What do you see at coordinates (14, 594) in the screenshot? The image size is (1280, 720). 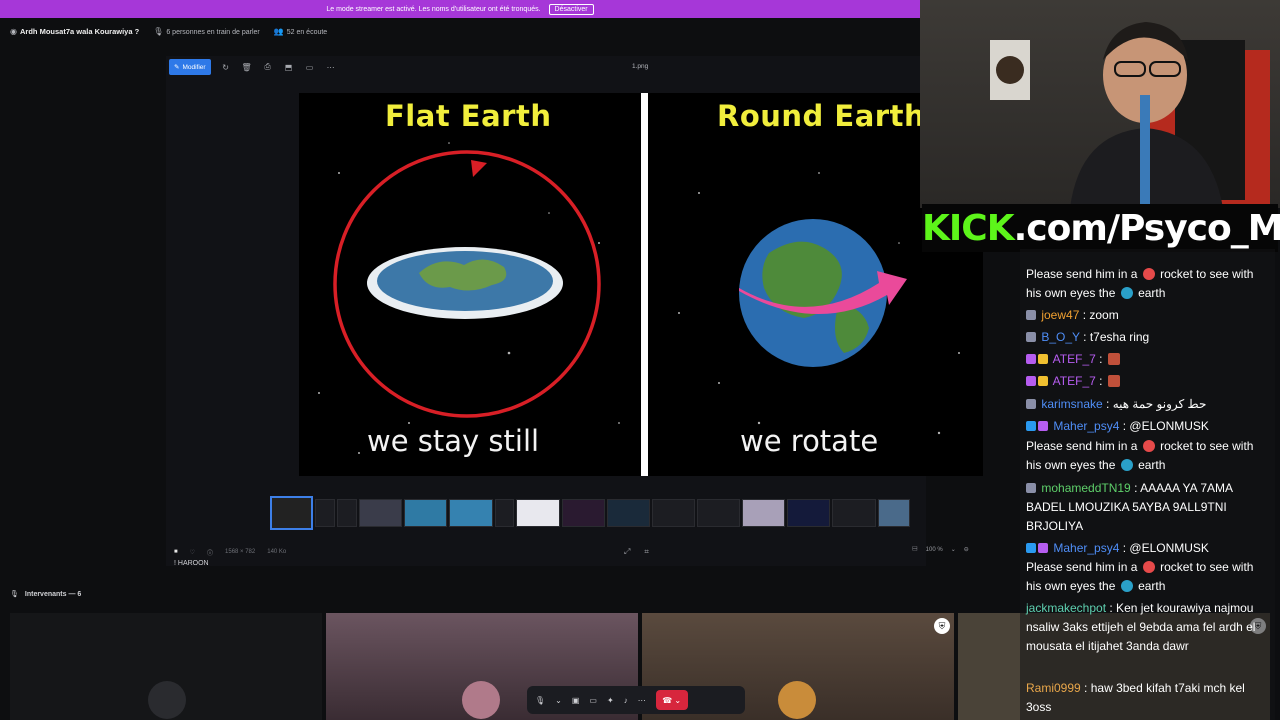 I see `mic-small-icon: 🎙` at bounding box center [14, 594].